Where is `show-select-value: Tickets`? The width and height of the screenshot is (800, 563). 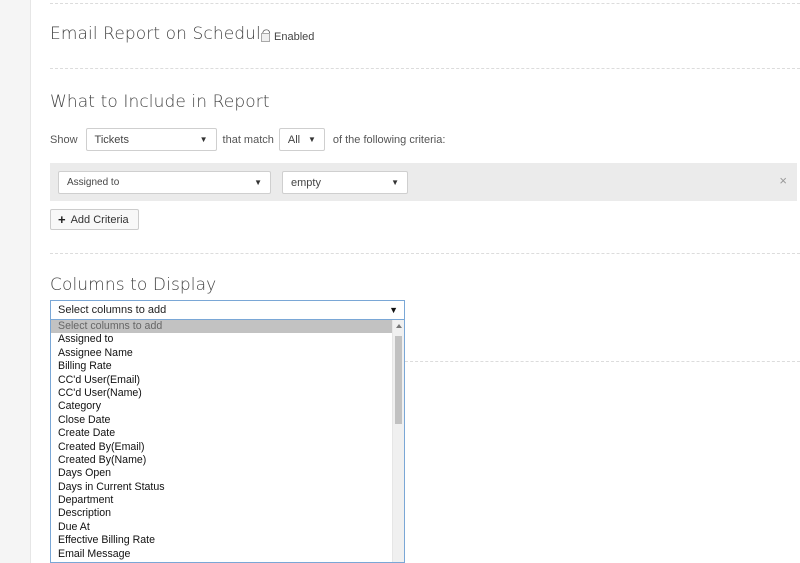 show-select-value: Tickets is located at coordinates (111, 139).